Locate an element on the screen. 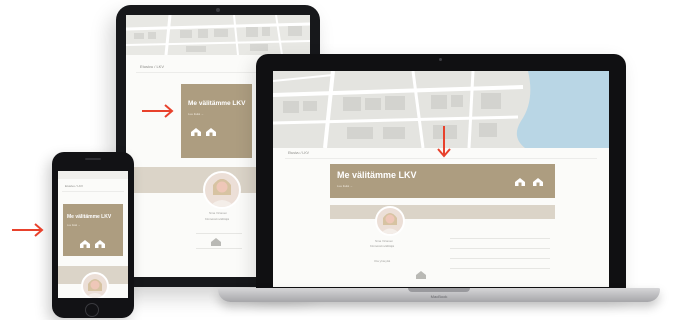 This screenshot has height=320, width=676. tablet-map-graphic is located at coordinates (218, 35).